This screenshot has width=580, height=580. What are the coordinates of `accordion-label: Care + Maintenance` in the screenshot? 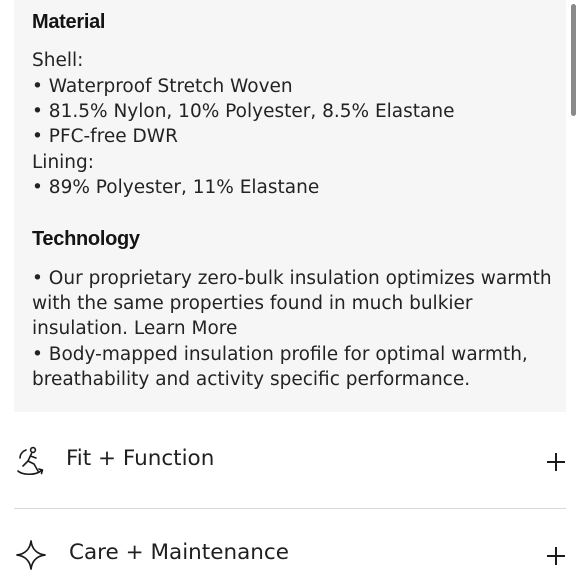 It's located at (179, 552).